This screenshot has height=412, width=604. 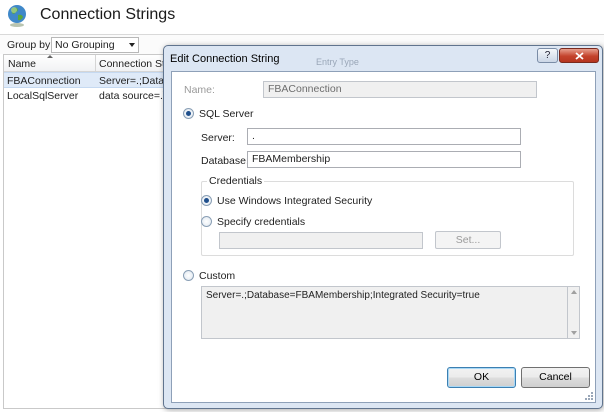 What do you see at coordinates (44, 81) in the screenshot?
I see `row-name: FBAConnection` at bounding box center [44, 81].